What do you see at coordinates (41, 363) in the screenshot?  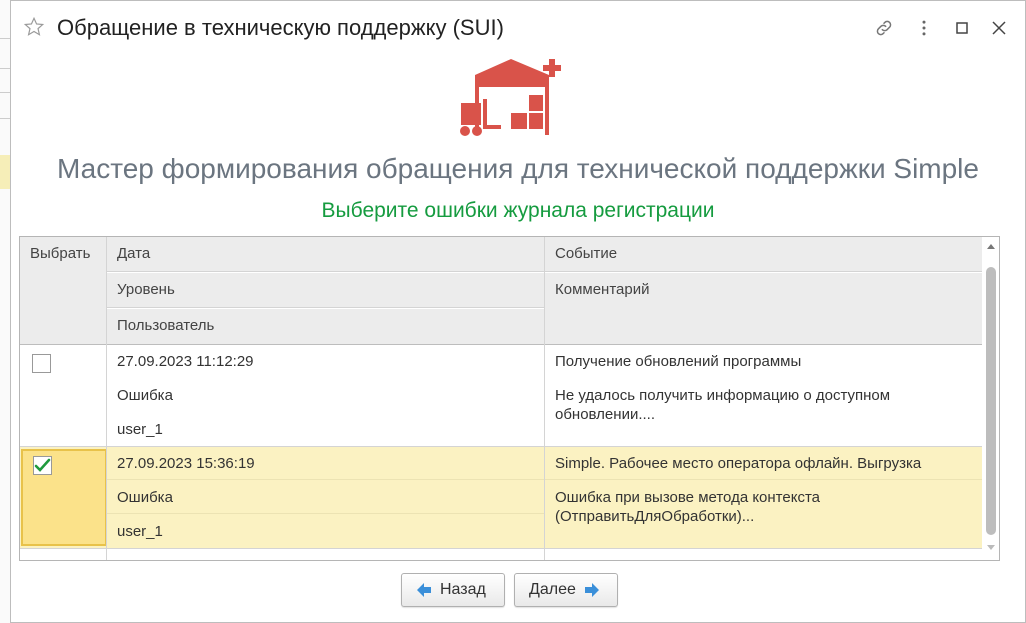 I see `row-checkbox` at bounding box center [41, 363].